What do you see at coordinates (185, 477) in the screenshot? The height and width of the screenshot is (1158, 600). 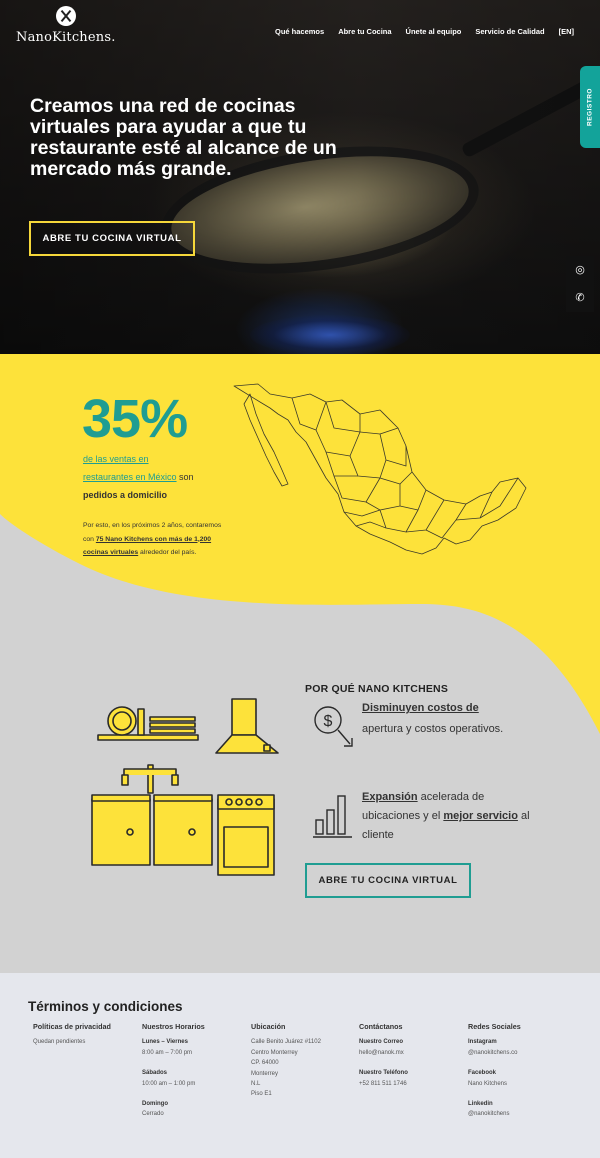 I see `stat-line2b: son` at bounding box center [185, 477].